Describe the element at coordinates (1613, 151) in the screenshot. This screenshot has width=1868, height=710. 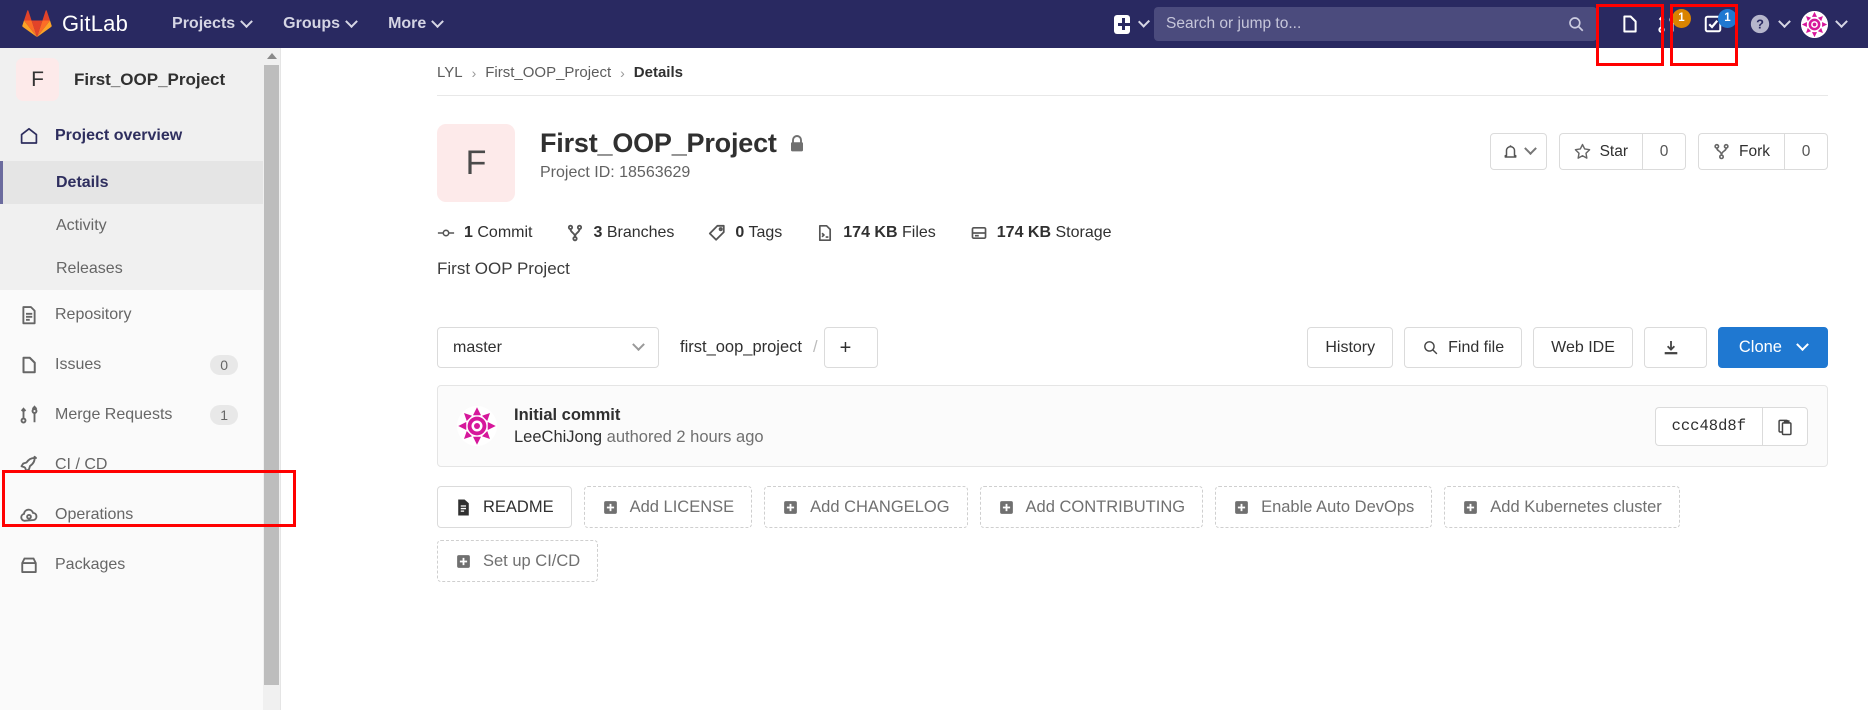
I see `star-label: Star` at that location.